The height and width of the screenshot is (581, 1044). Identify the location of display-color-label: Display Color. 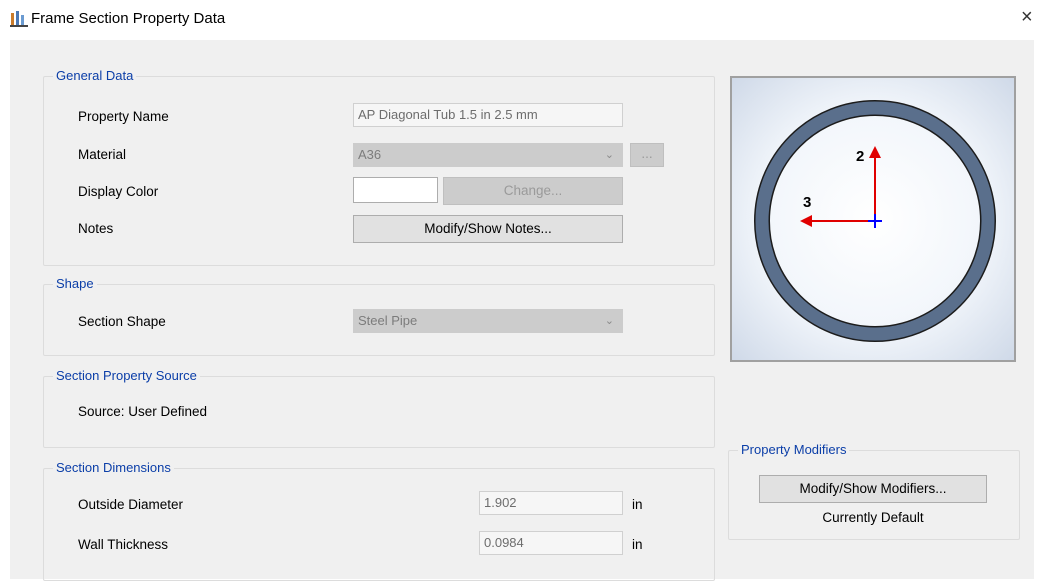
(118, 191).